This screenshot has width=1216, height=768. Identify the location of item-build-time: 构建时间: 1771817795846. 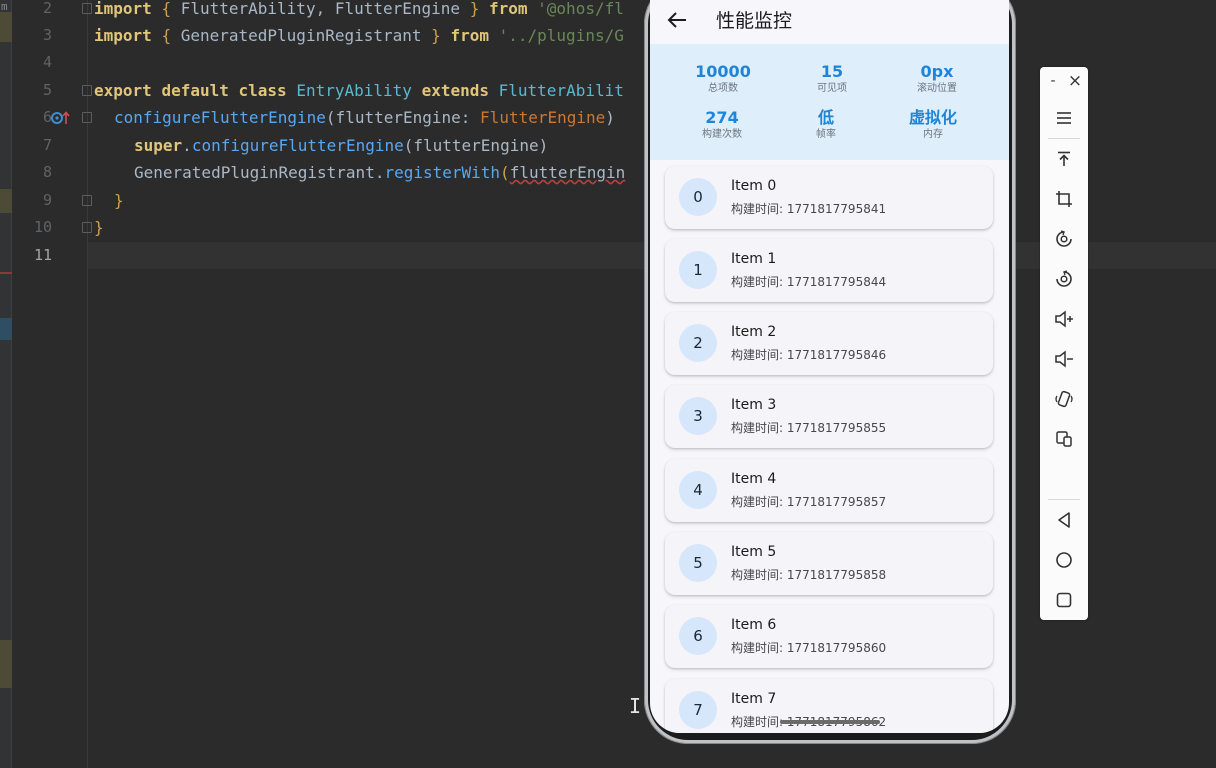
(809, 355).